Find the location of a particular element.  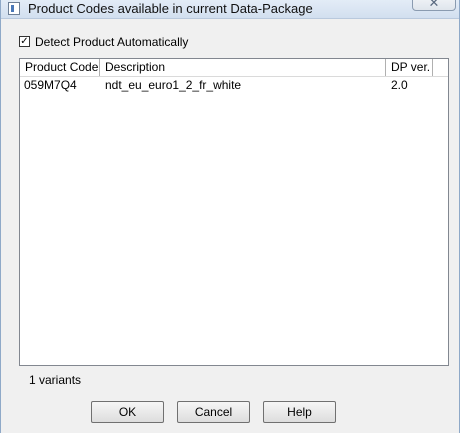

table-row: 059M7Q4 ndt_eu_euro1_2_fr_white 2.0 is located at coordinates (234, 85).